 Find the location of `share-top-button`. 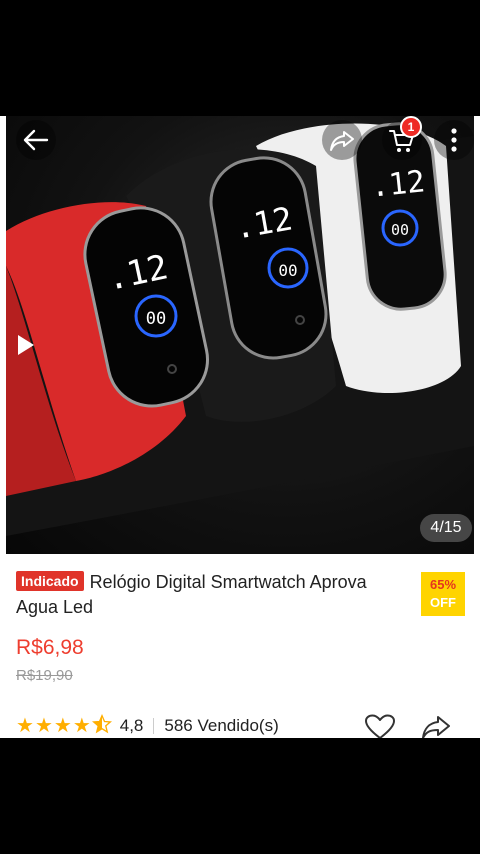

share-top-button is located at coordinates (342, 140).